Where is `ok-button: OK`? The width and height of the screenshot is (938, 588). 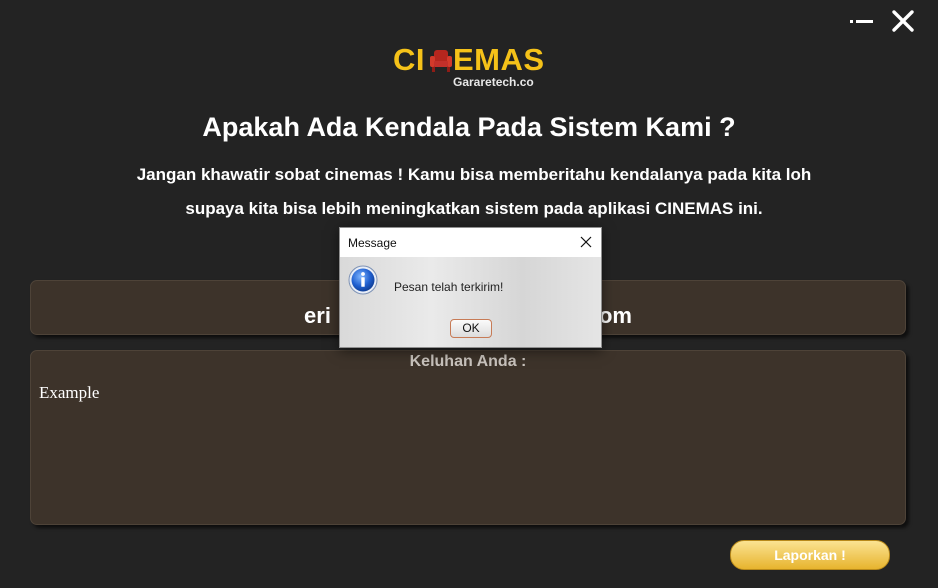 ok-button: OK is located at coordinates (471, 328).